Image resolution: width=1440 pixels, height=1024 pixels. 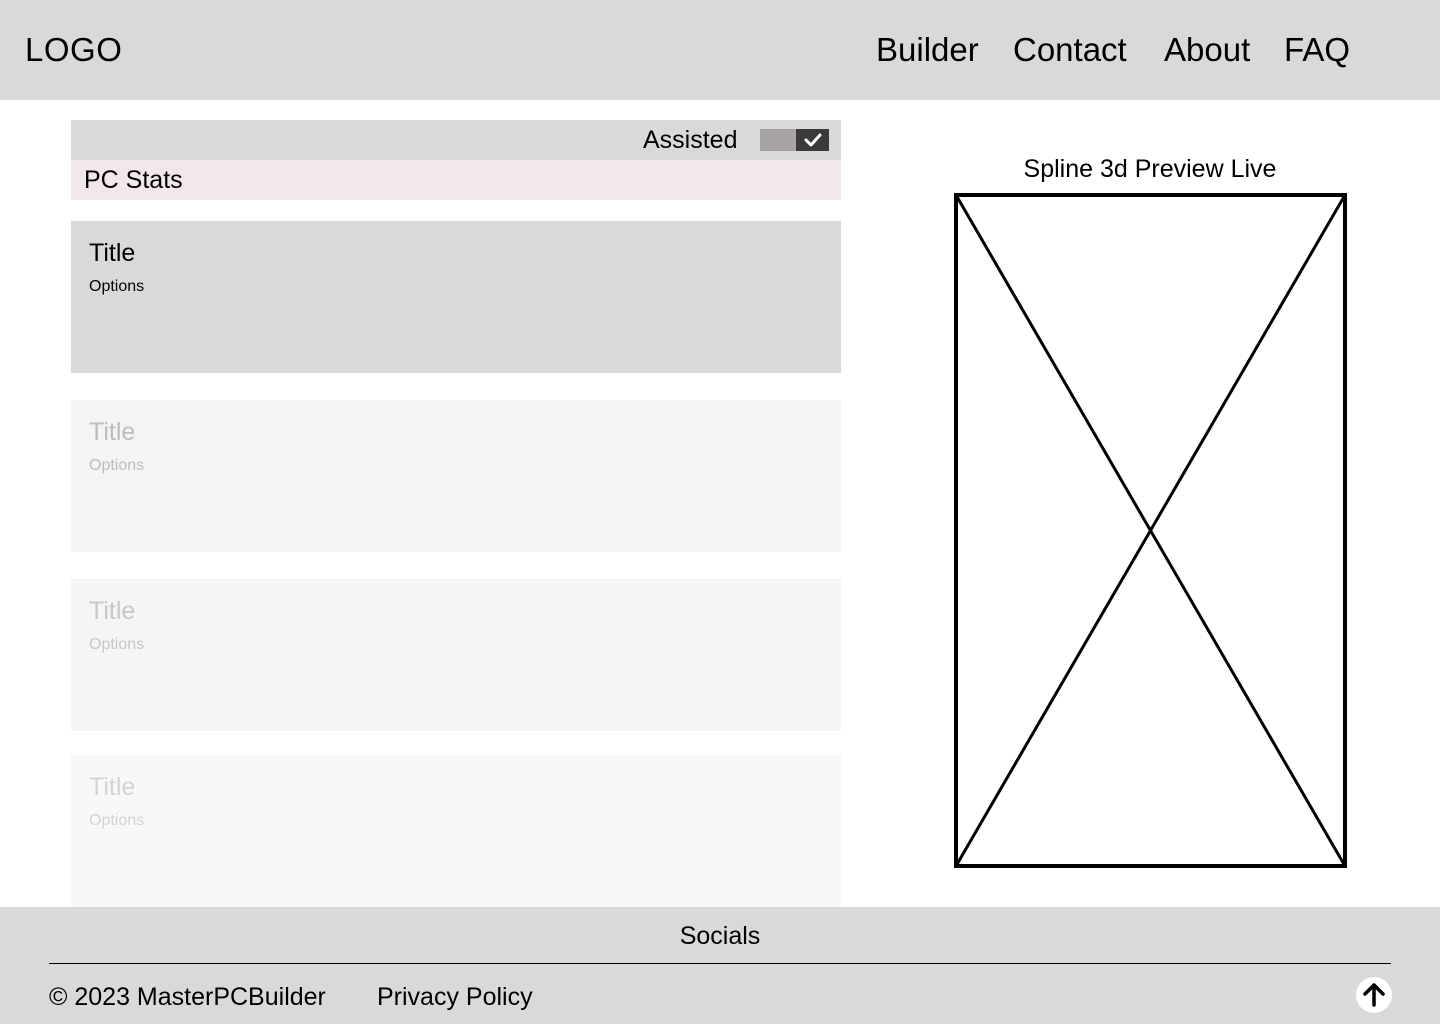 What do you see at coordinates (1070, 50) in the screenshot?
I see `nav-contact-link: Contact` at bounding box center [1070, 50].